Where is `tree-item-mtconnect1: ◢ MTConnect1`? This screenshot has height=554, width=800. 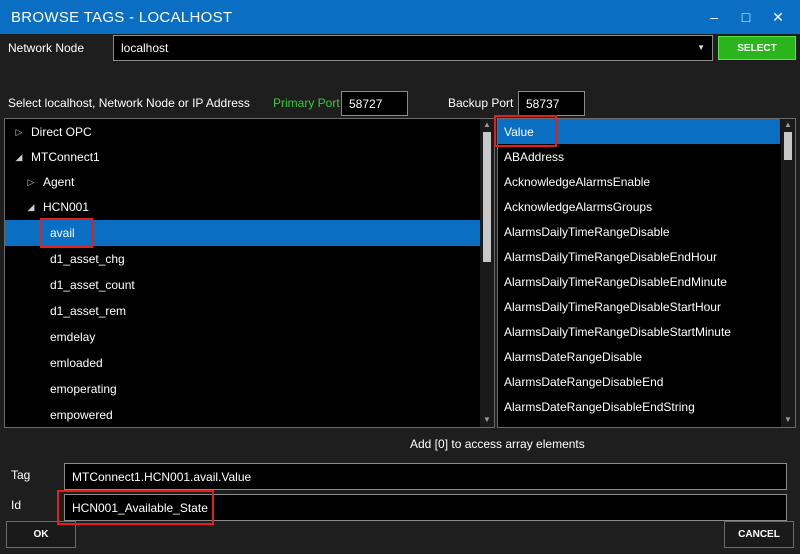
tree-item-mtconnect1: ◢ MTConnect1 is located at coordinates (52, 157).